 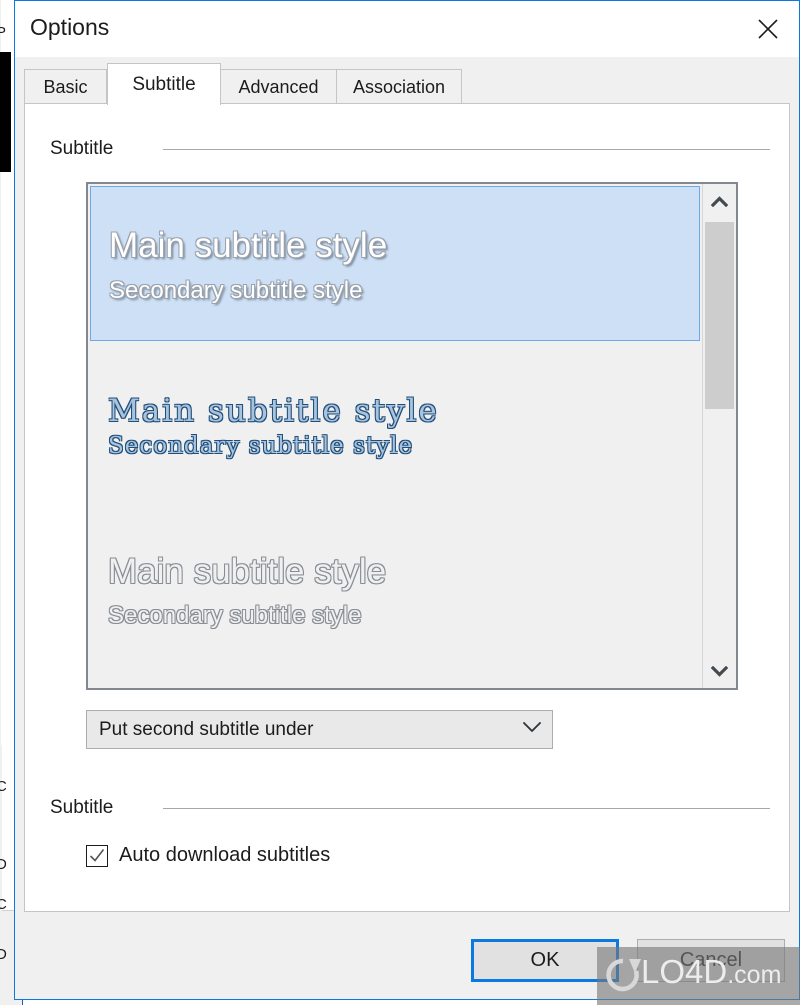 I want to click on close-icon, so click(x=768, y=28).